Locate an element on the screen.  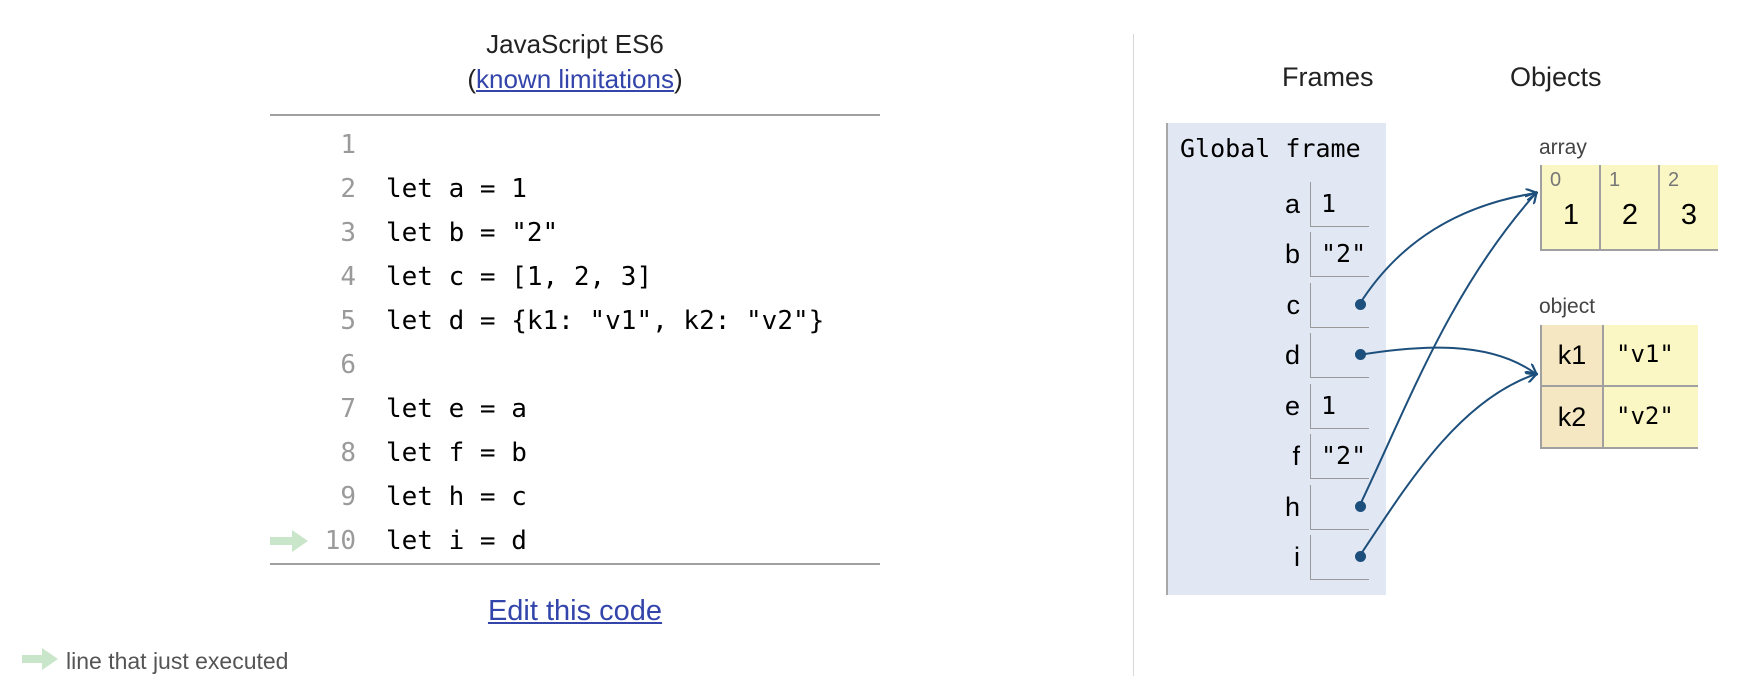
pointer-c-to-array is located at coordinates (1447, 249).